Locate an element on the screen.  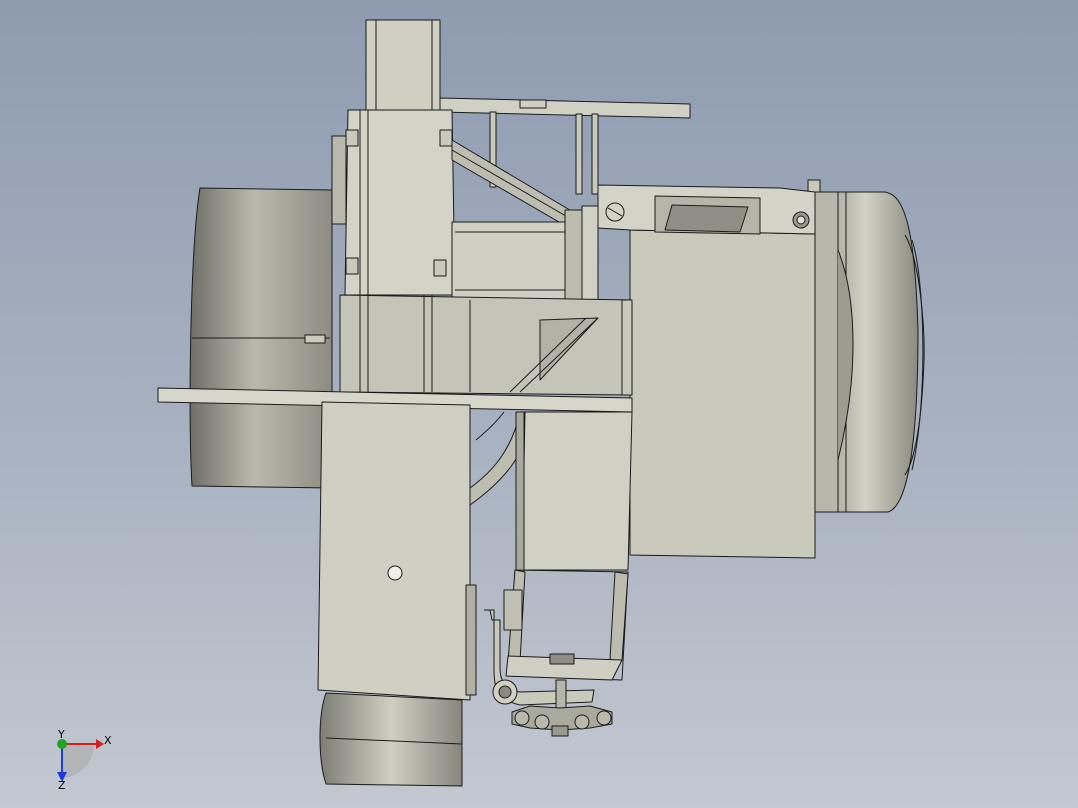
coordinate-triad: X Y Z is located at coordinates (84, 760).